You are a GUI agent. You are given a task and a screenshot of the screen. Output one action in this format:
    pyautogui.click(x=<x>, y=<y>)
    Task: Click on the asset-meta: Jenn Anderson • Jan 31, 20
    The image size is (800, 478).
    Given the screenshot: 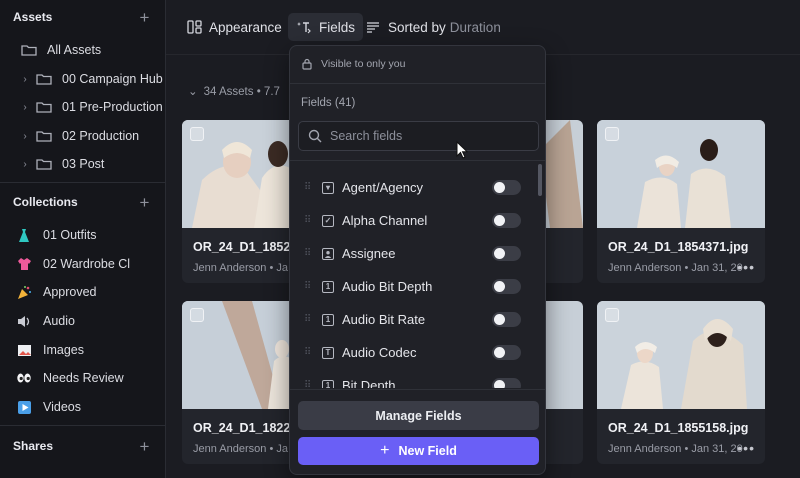 What is the action you would take?
    pyautogui.click(x=675, y=268)
    